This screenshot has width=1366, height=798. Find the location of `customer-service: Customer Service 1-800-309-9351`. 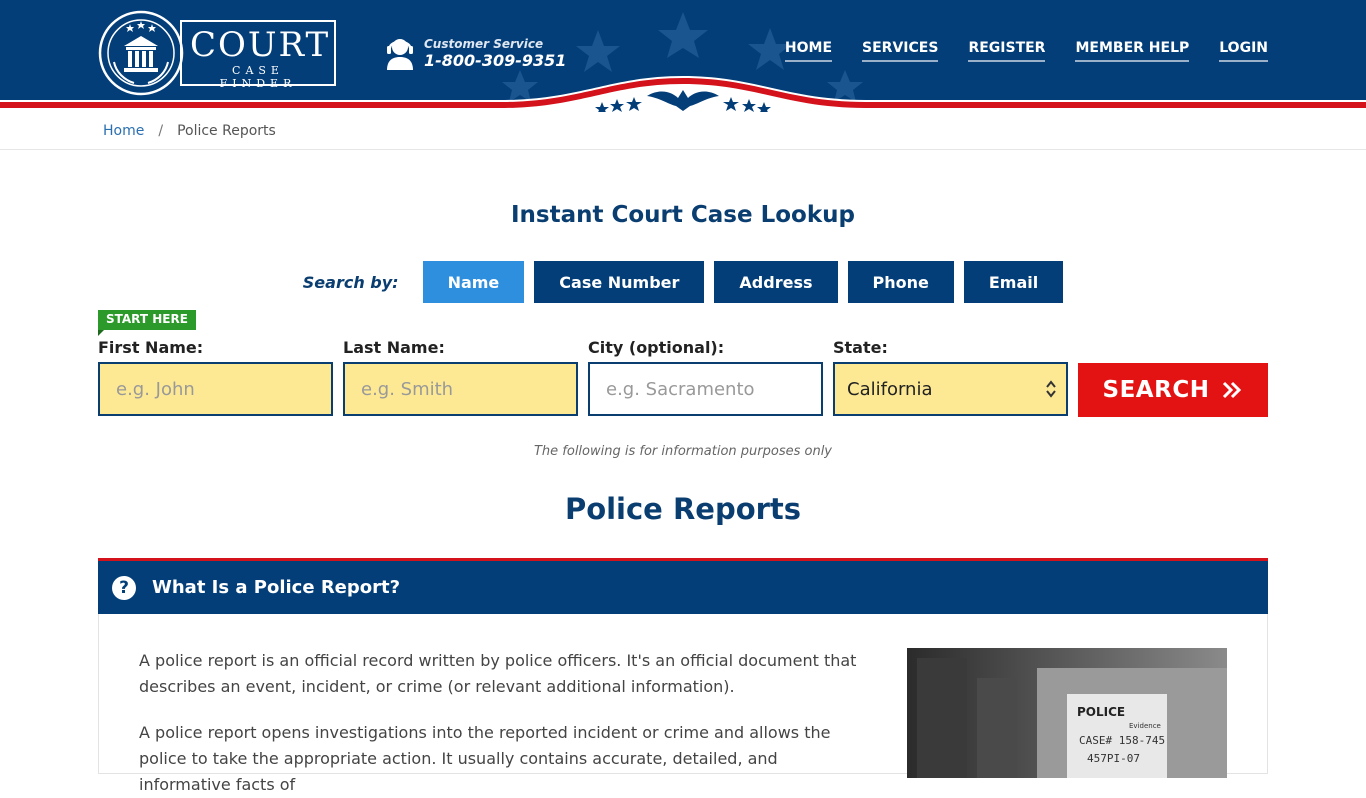

customer-service: Customer Service 1-800-309-9351 is located at coordinates (476, 53).